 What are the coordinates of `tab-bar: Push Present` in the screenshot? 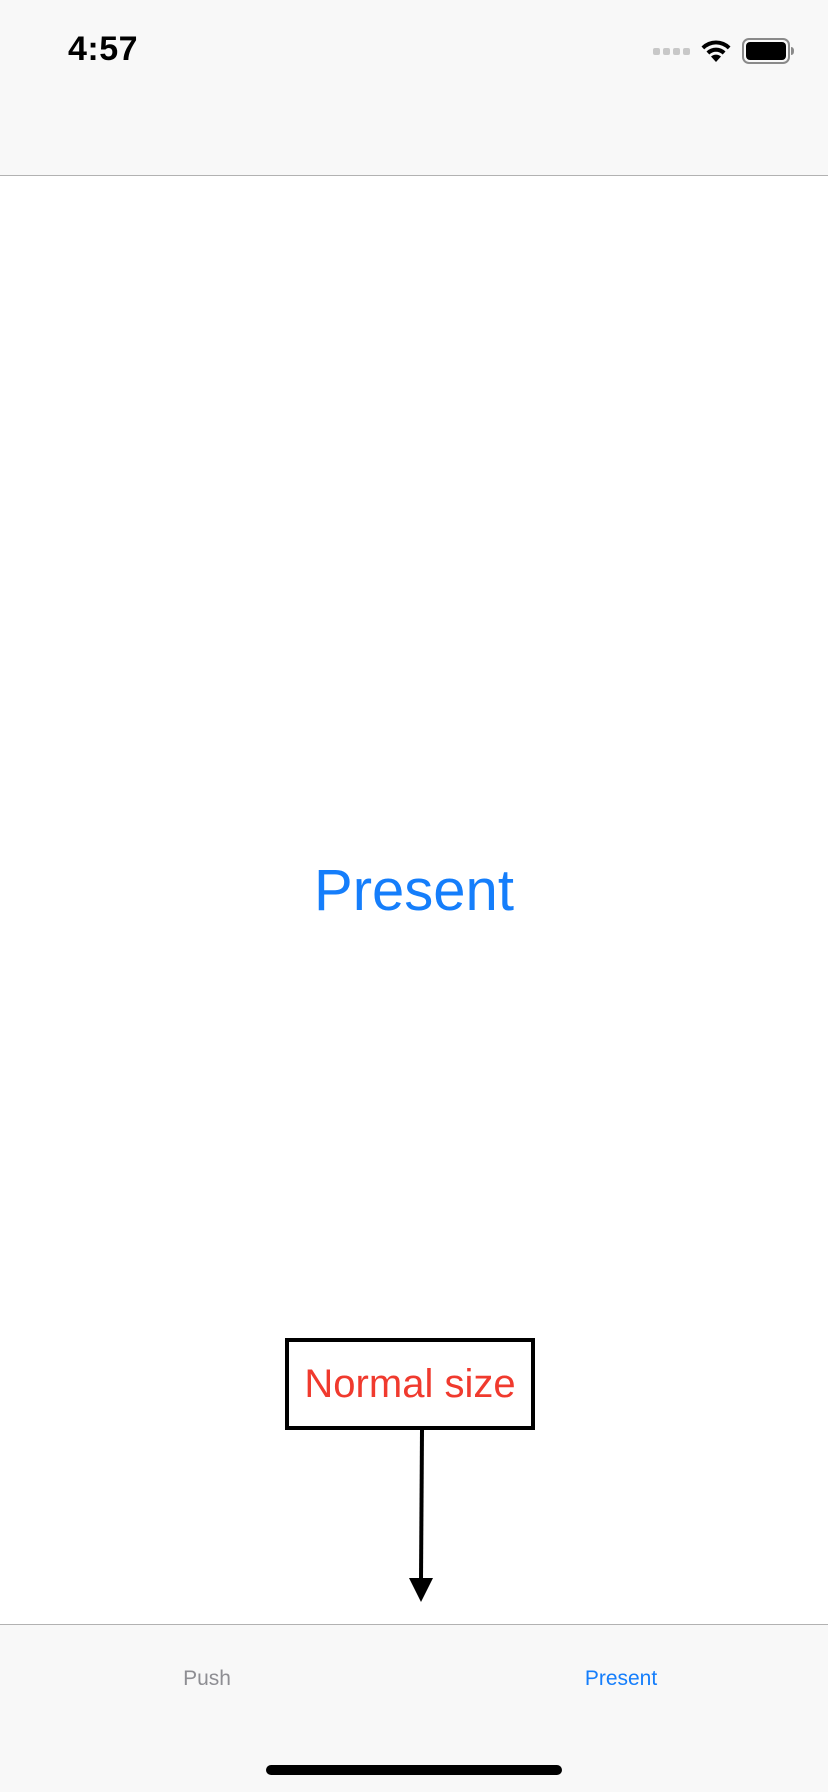 It's located at (414, 1708).